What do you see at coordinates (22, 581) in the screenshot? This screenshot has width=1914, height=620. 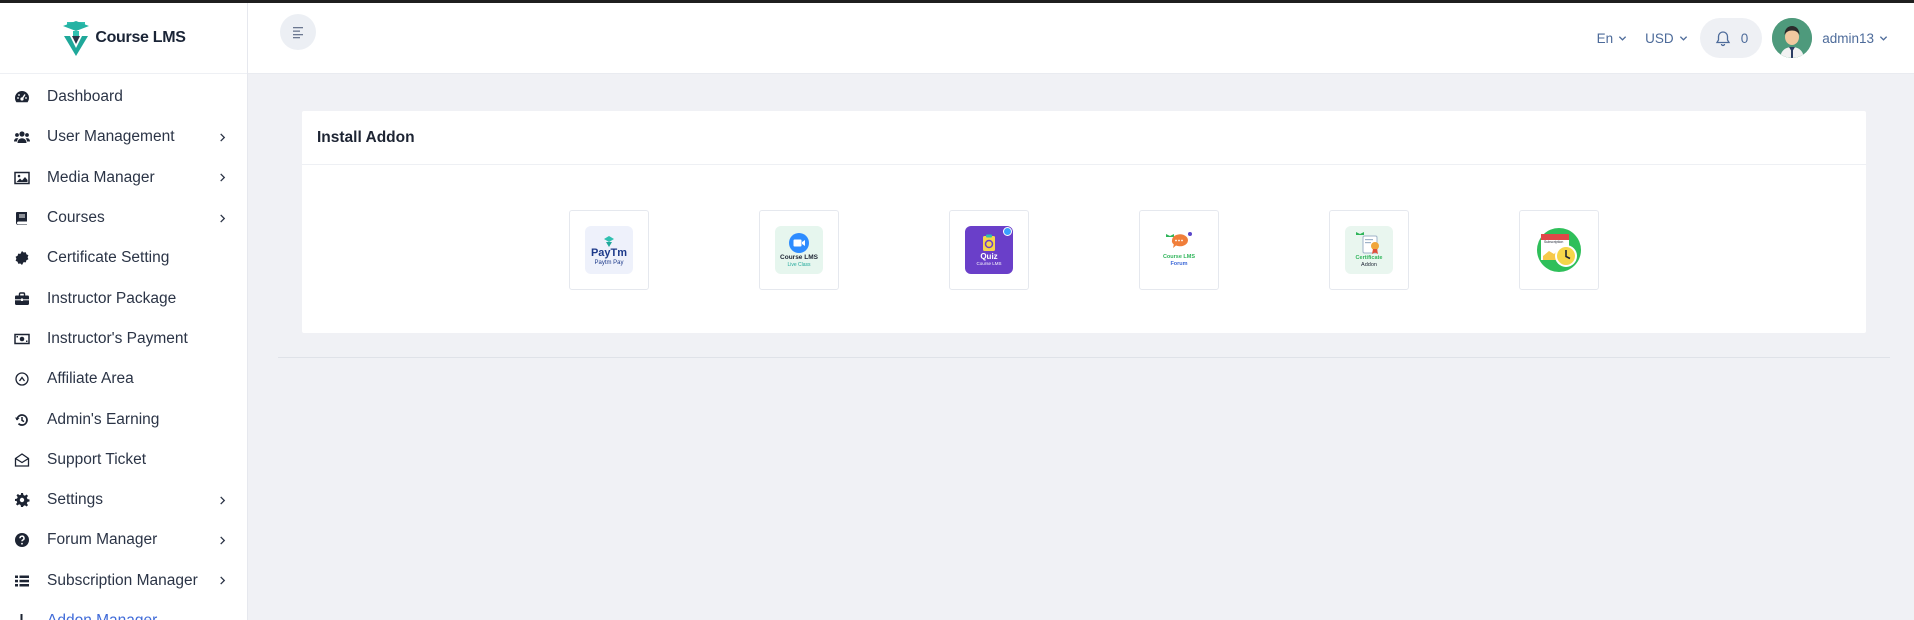 I see `list-icon` at bounding box center [22, 581].